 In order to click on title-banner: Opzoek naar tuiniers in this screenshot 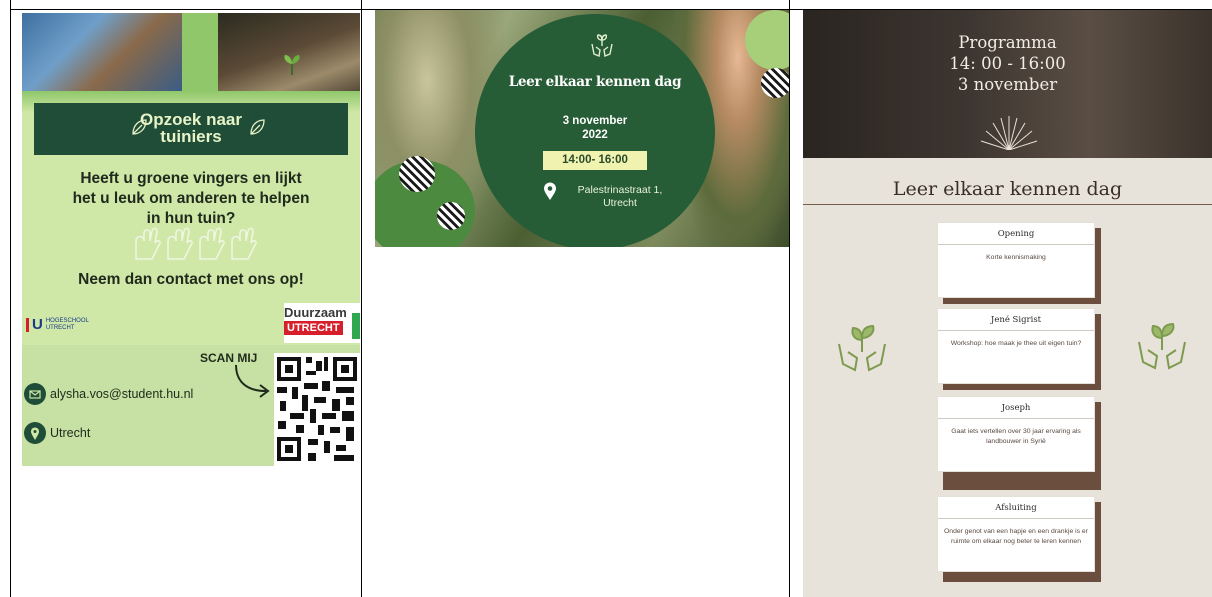, I will do `click(191, 129)`.